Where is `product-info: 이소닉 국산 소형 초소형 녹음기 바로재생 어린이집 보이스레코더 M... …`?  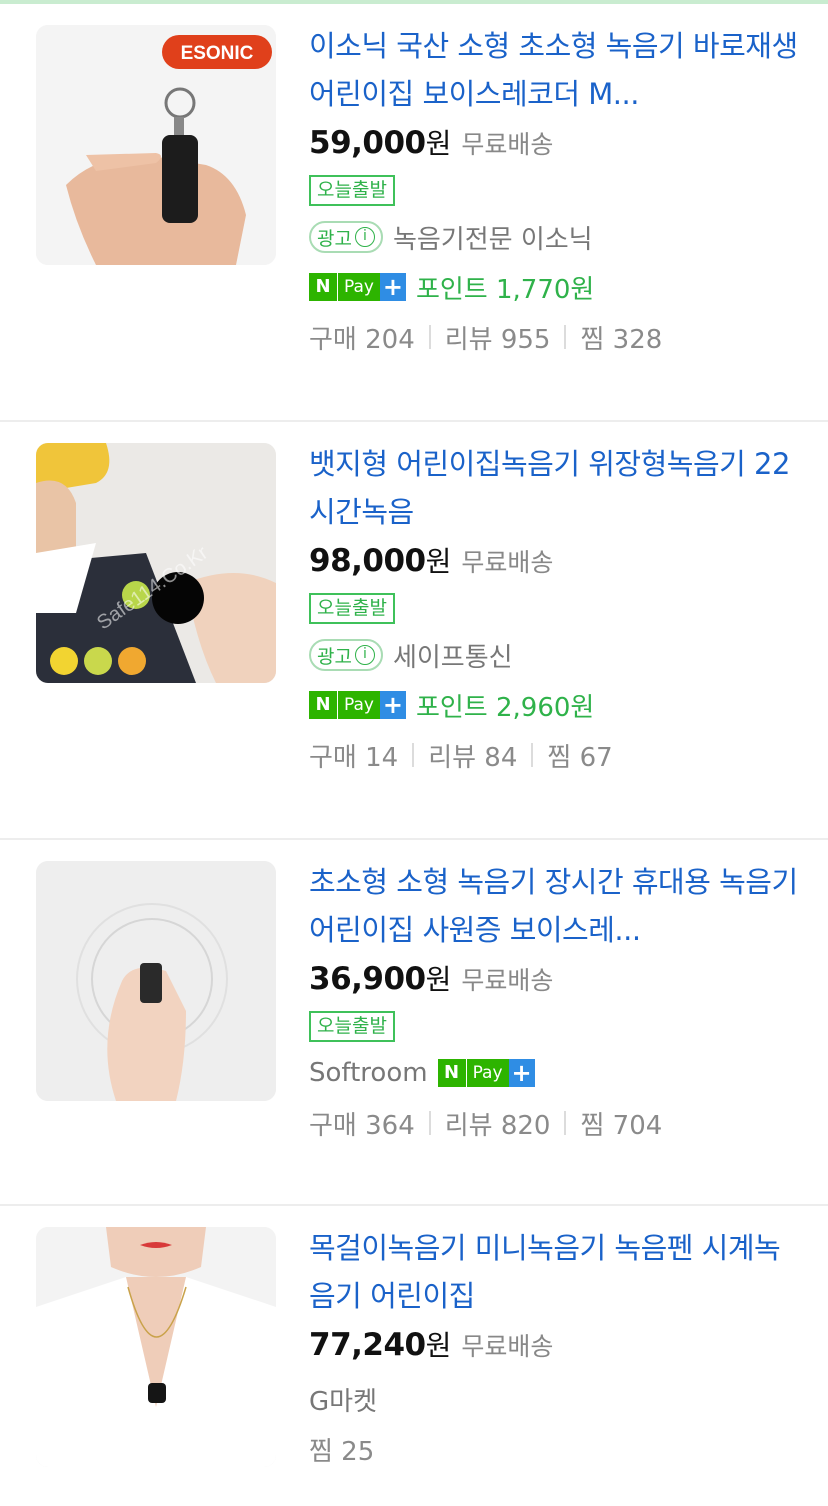 product-info: 이소닉 국산 소형 초소형 녹음기 바로재생 어린이집 보이스레코더 M... … is located at coordinates (554, 192).